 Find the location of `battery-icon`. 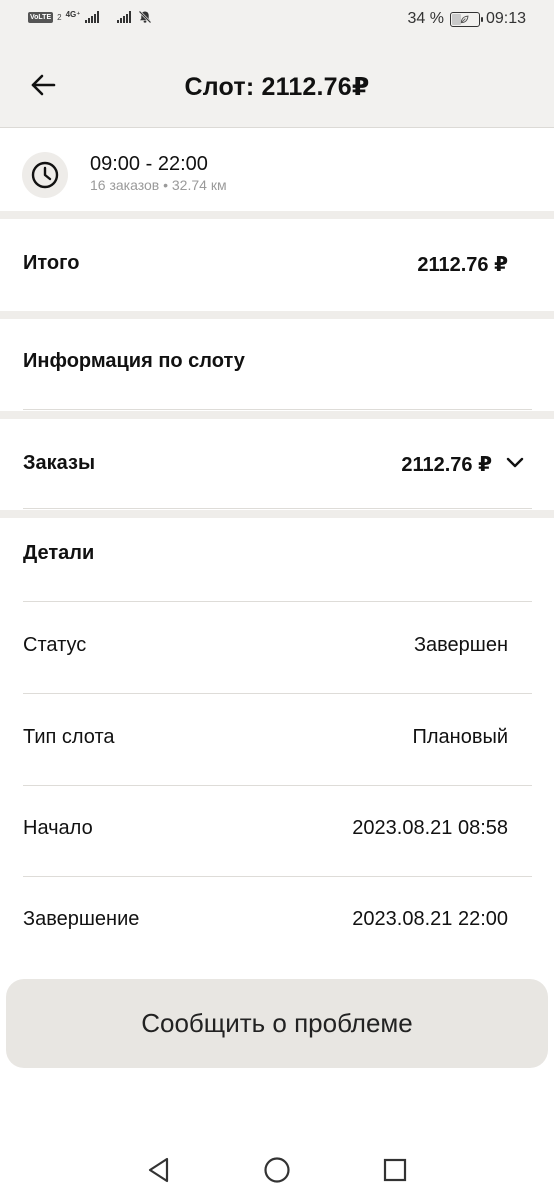

battery-icon is located at coordinates (466, 19).